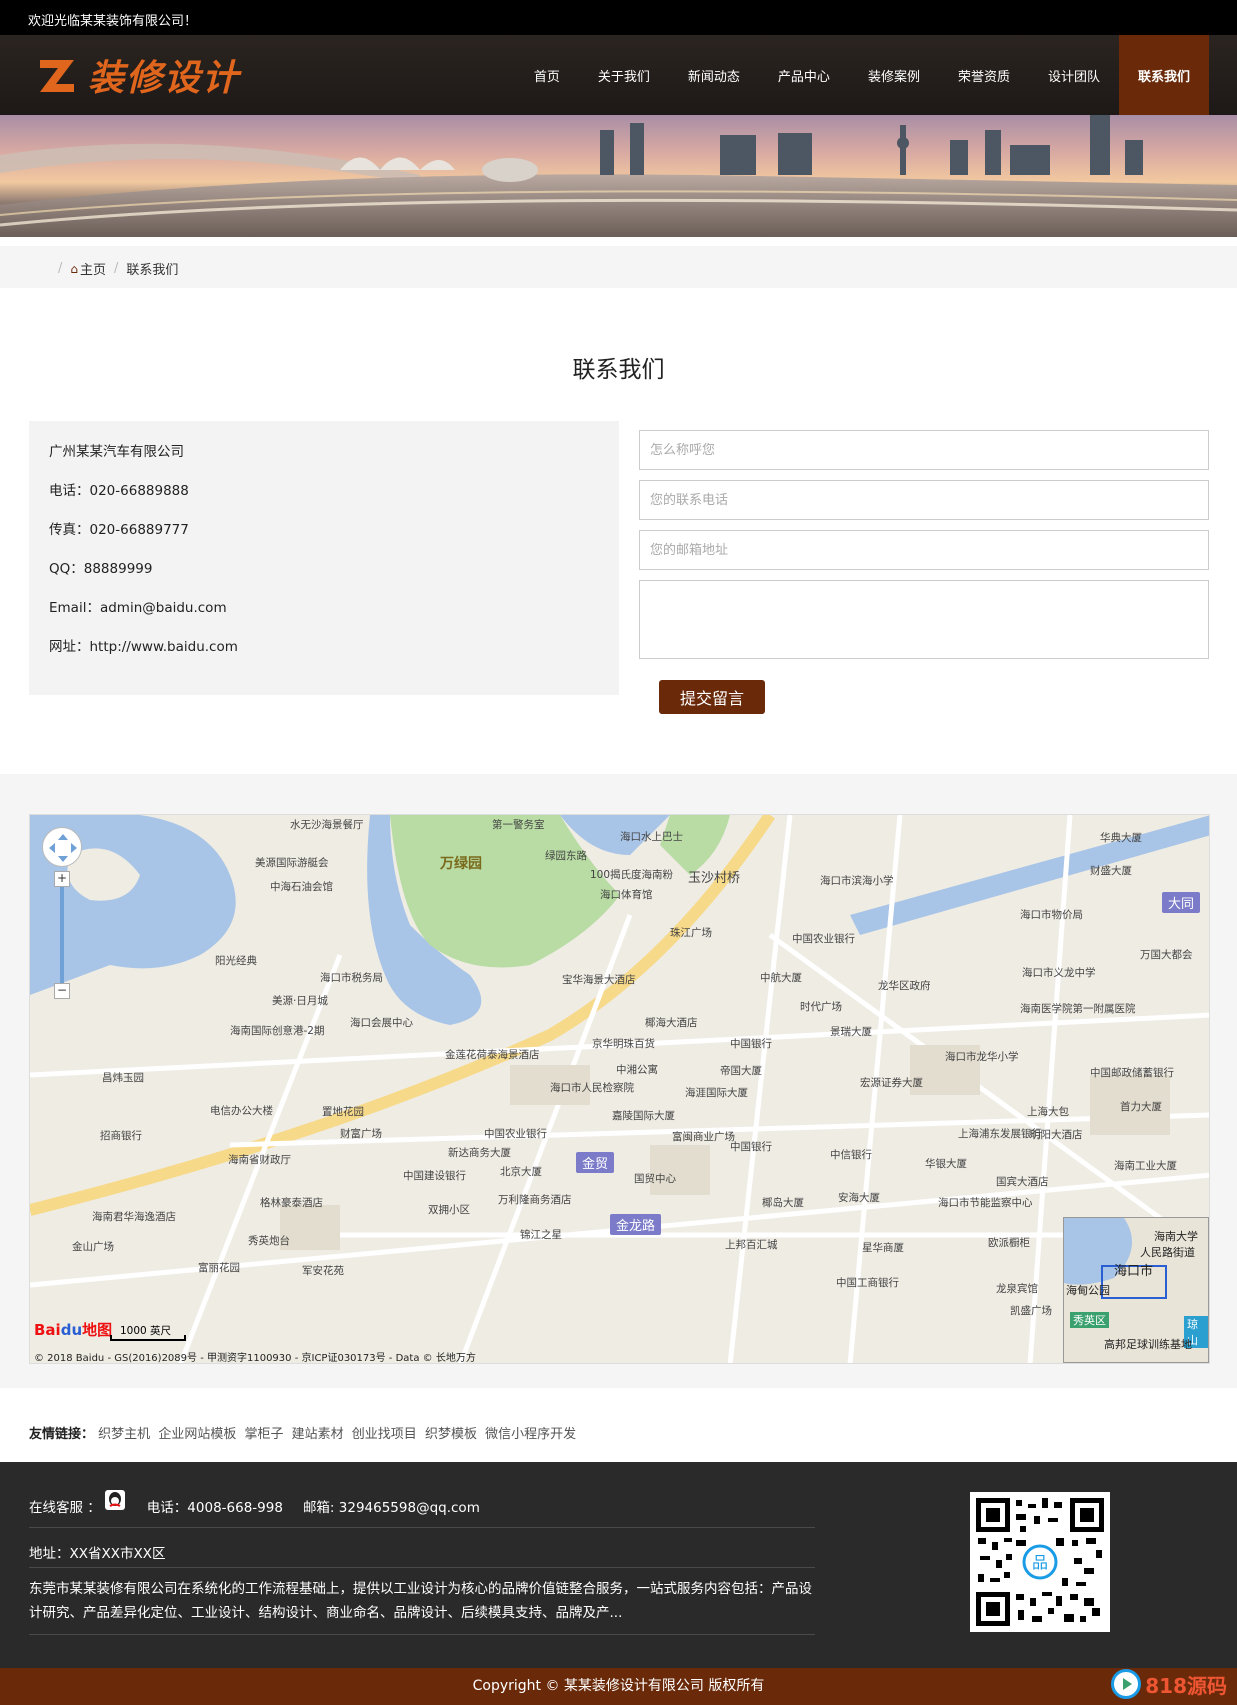 The image size is (1237, 1705). What do you see at coordinates (618, 1686) in the screenshot?
I see `copyright-bar: Copyright © 某某装修设计有限公司 版权所有` at bounding box center [618, 1686].